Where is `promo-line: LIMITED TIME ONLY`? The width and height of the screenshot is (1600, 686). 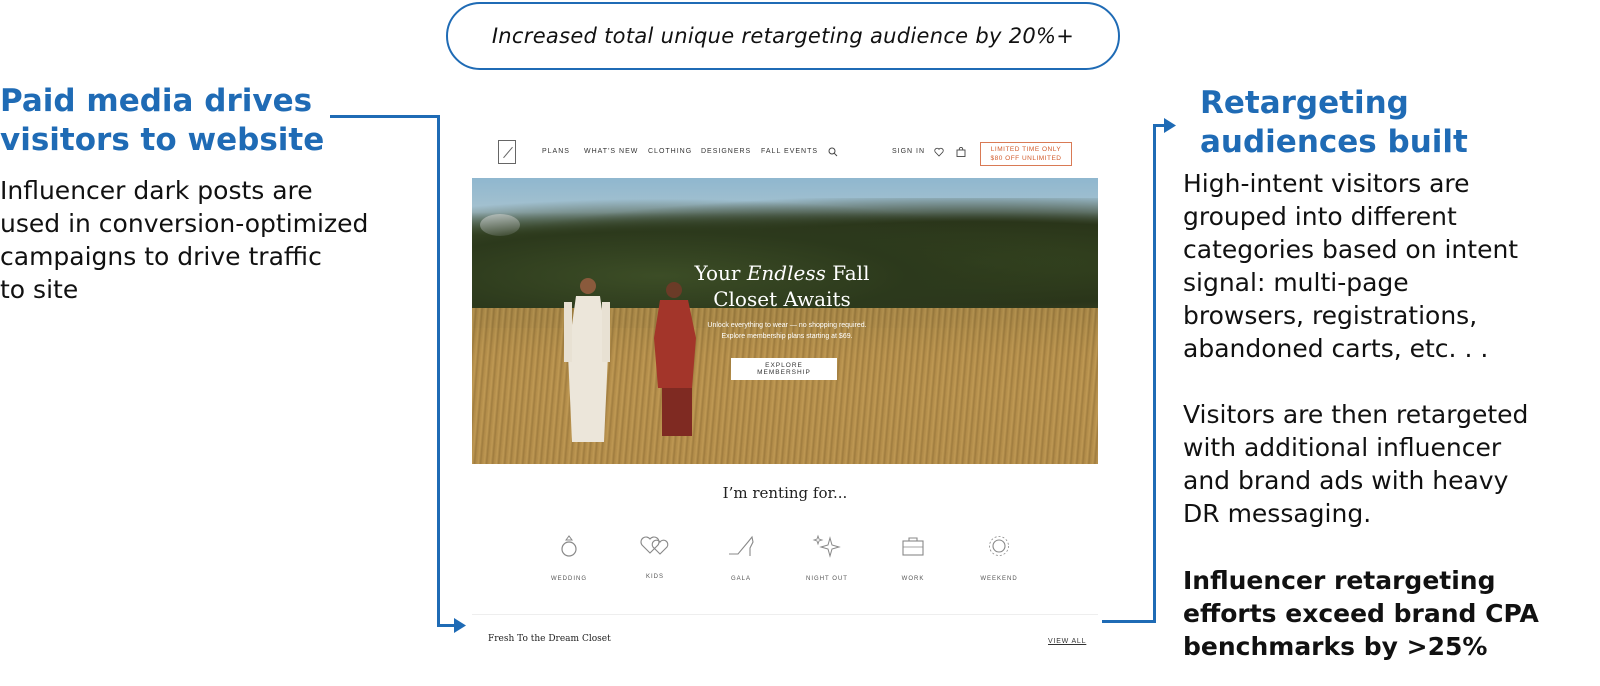
promo-line: LIMITED TIME ONLY is located at coordinates (1026, 149).